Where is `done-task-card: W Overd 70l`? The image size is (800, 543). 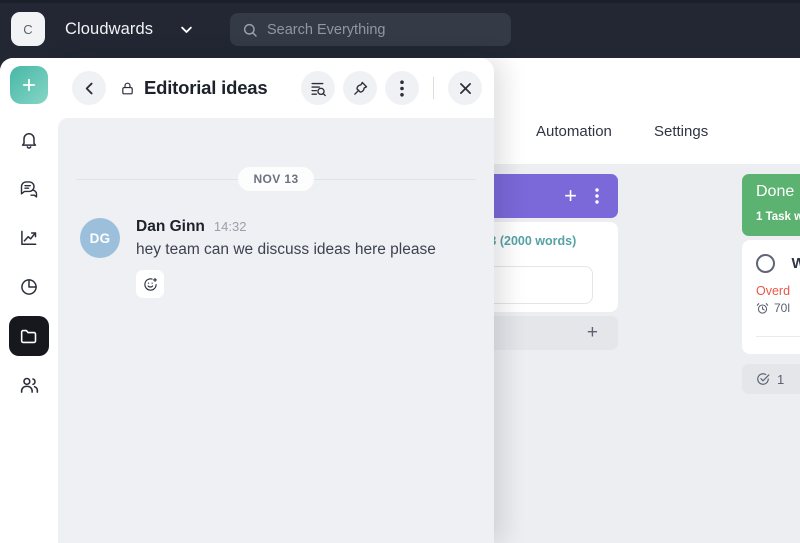 done-task-card: W Overd 70l is located at coordinates (771, 297).